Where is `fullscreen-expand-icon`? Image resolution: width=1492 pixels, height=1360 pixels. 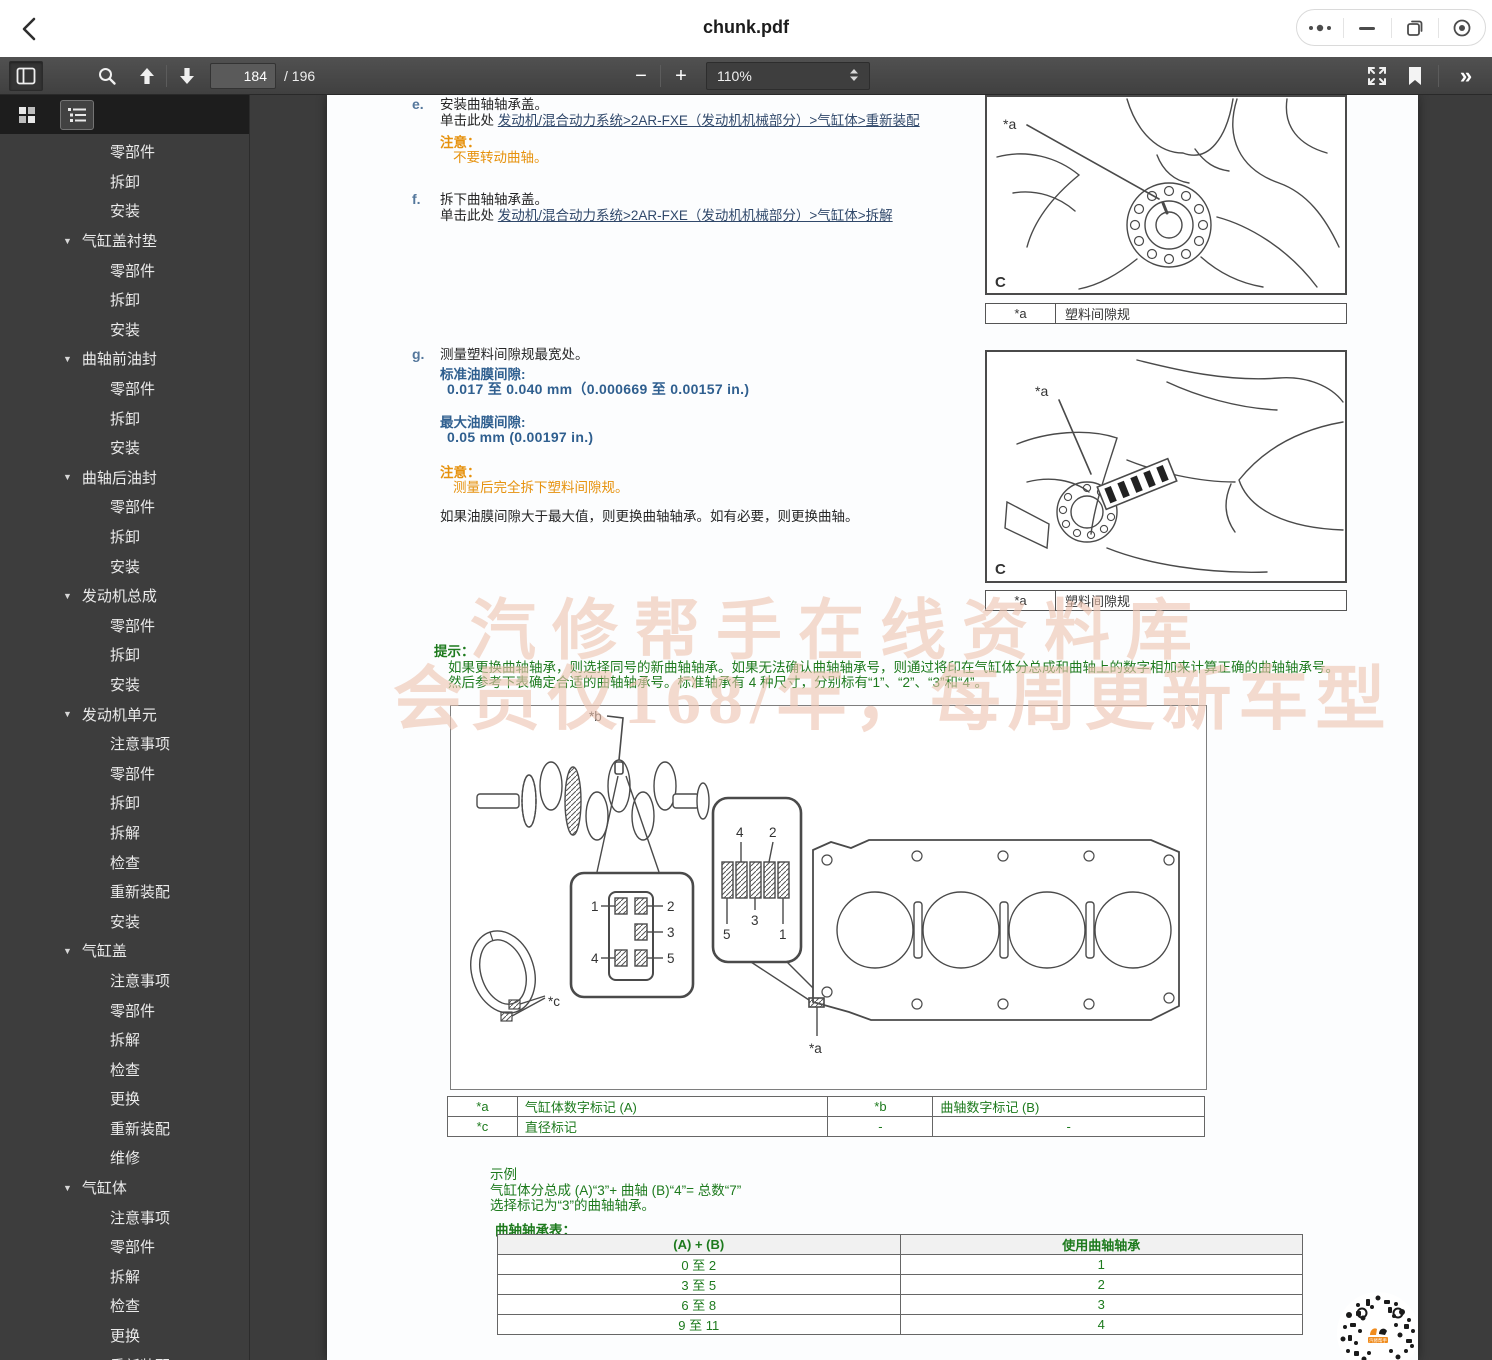 fullscreen-expand-icon is located at coordinates (1377, 76).